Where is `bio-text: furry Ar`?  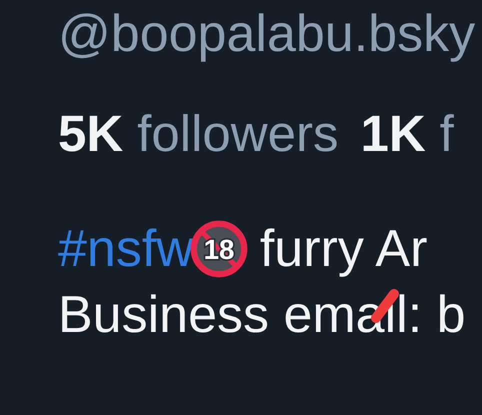 bio-text: furry Ar is located at coordinates (344, 249).